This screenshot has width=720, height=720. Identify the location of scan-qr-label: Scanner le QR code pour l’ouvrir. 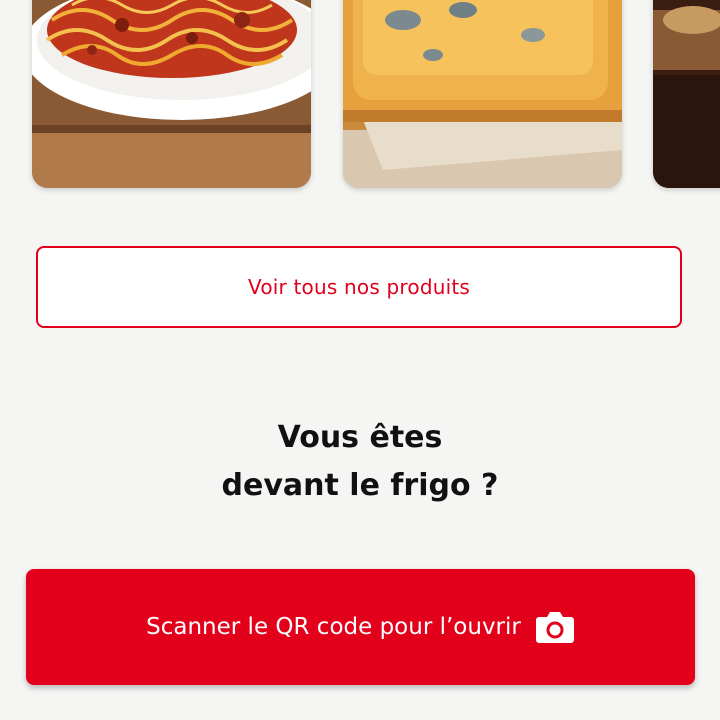
(333, 627).